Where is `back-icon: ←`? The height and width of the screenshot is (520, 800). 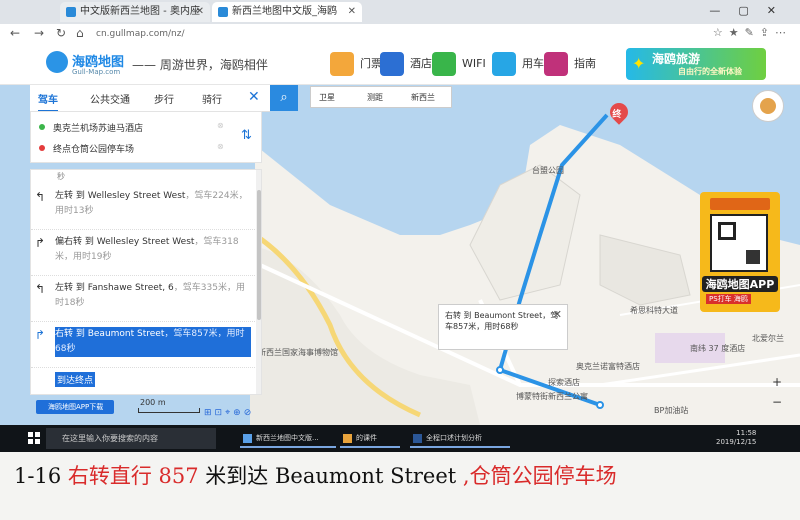 back-icon: ← is located at coordinates (15, 33).